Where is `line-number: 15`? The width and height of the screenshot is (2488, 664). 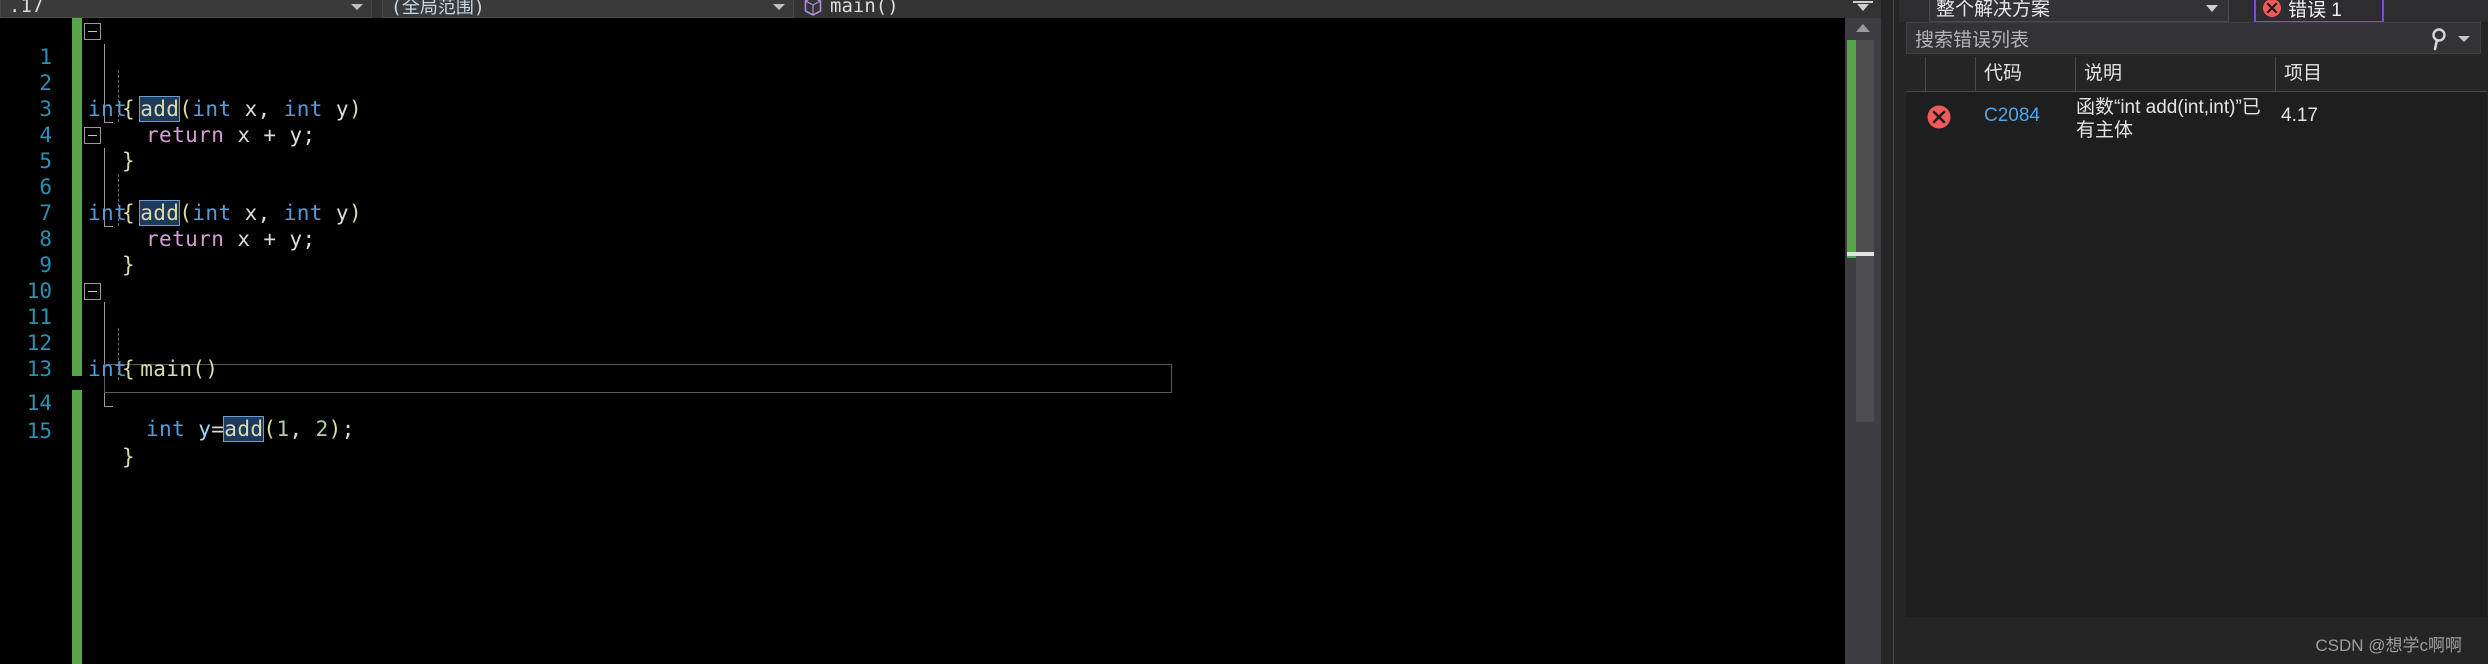 line-number: 15 is located at coordinates (39, 431).